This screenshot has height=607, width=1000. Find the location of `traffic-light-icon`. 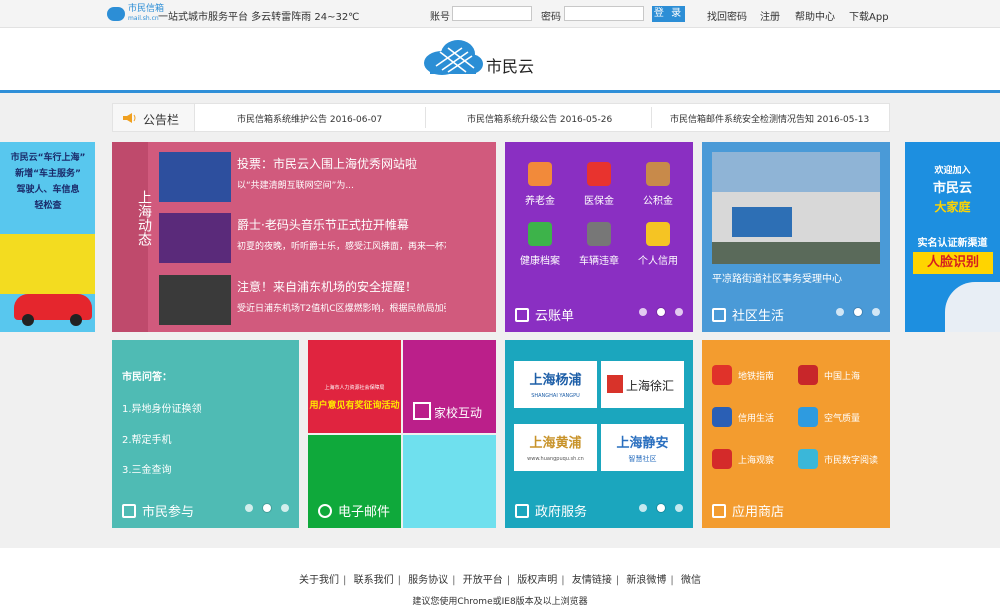

traffic-light-icon is located at coordinates (599, 234).